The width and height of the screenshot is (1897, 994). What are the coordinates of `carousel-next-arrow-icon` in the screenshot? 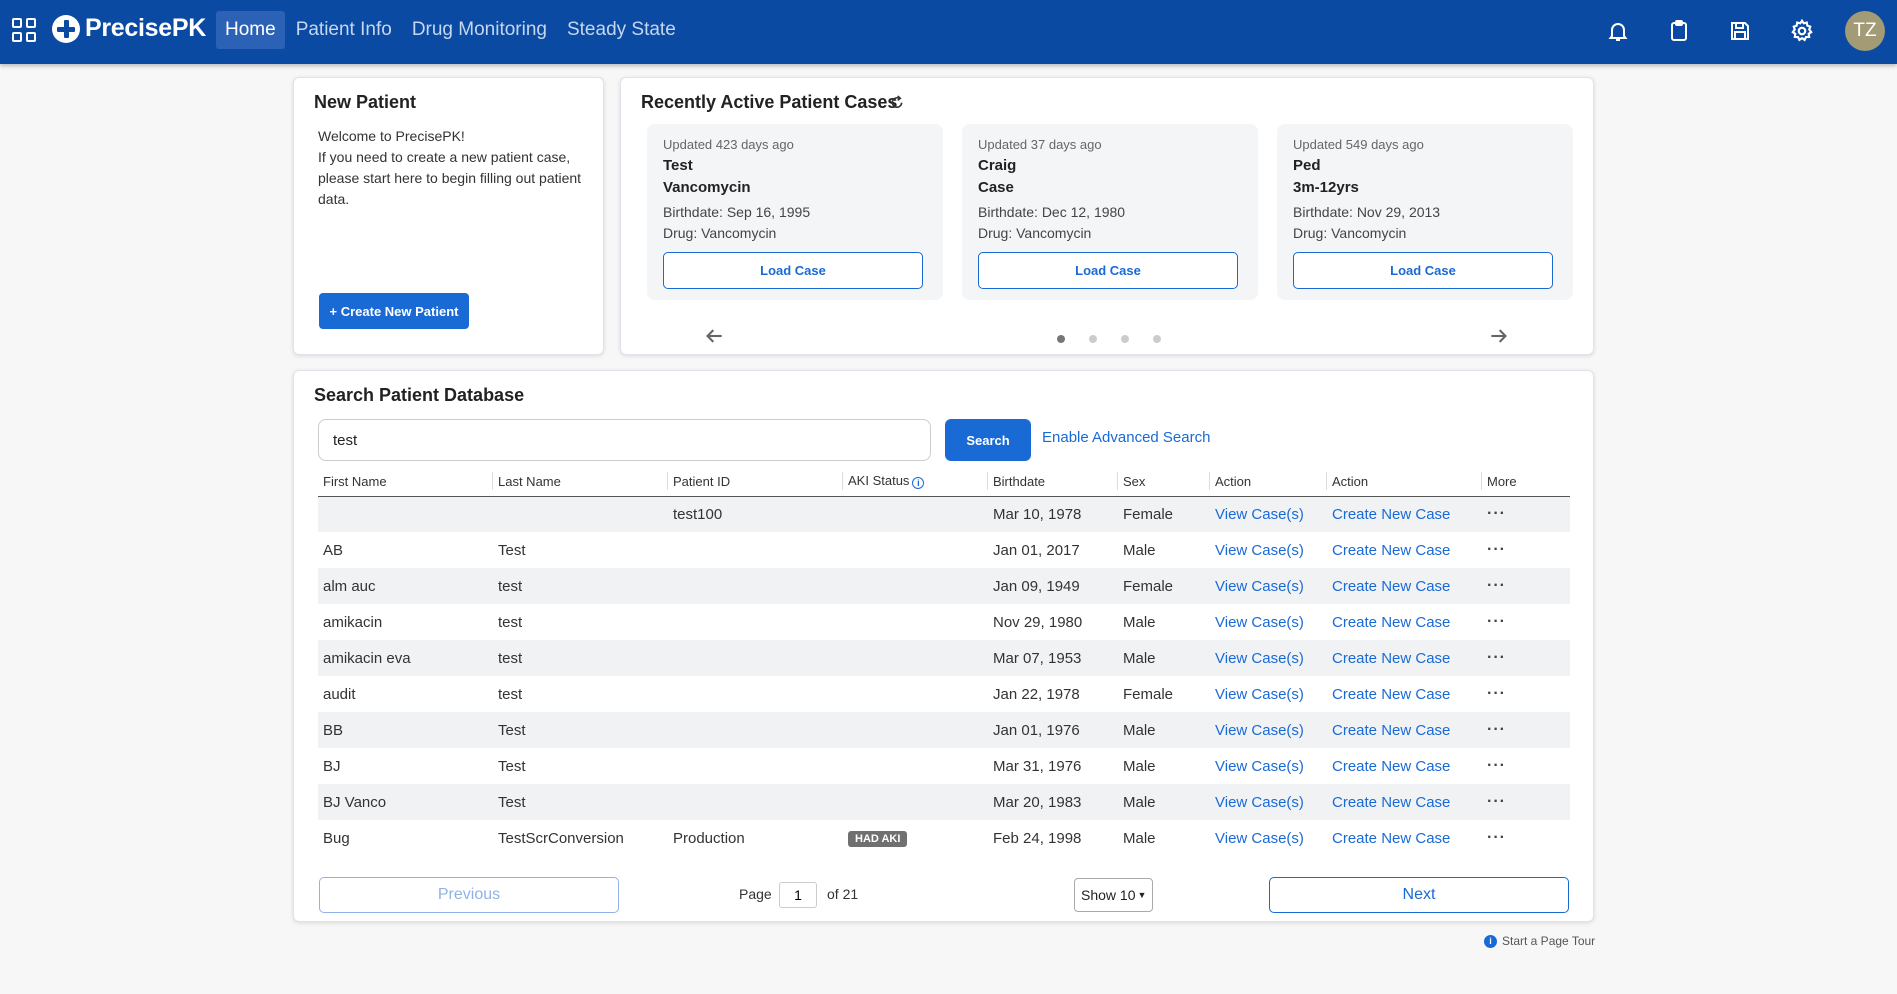 It's located at (1498, 338).